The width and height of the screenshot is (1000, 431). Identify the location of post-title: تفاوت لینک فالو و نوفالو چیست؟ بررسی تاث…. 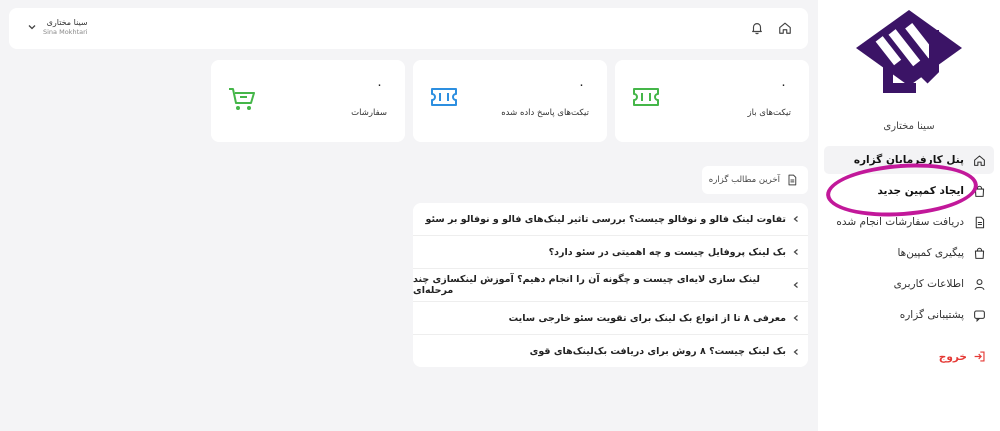
(605, 219).